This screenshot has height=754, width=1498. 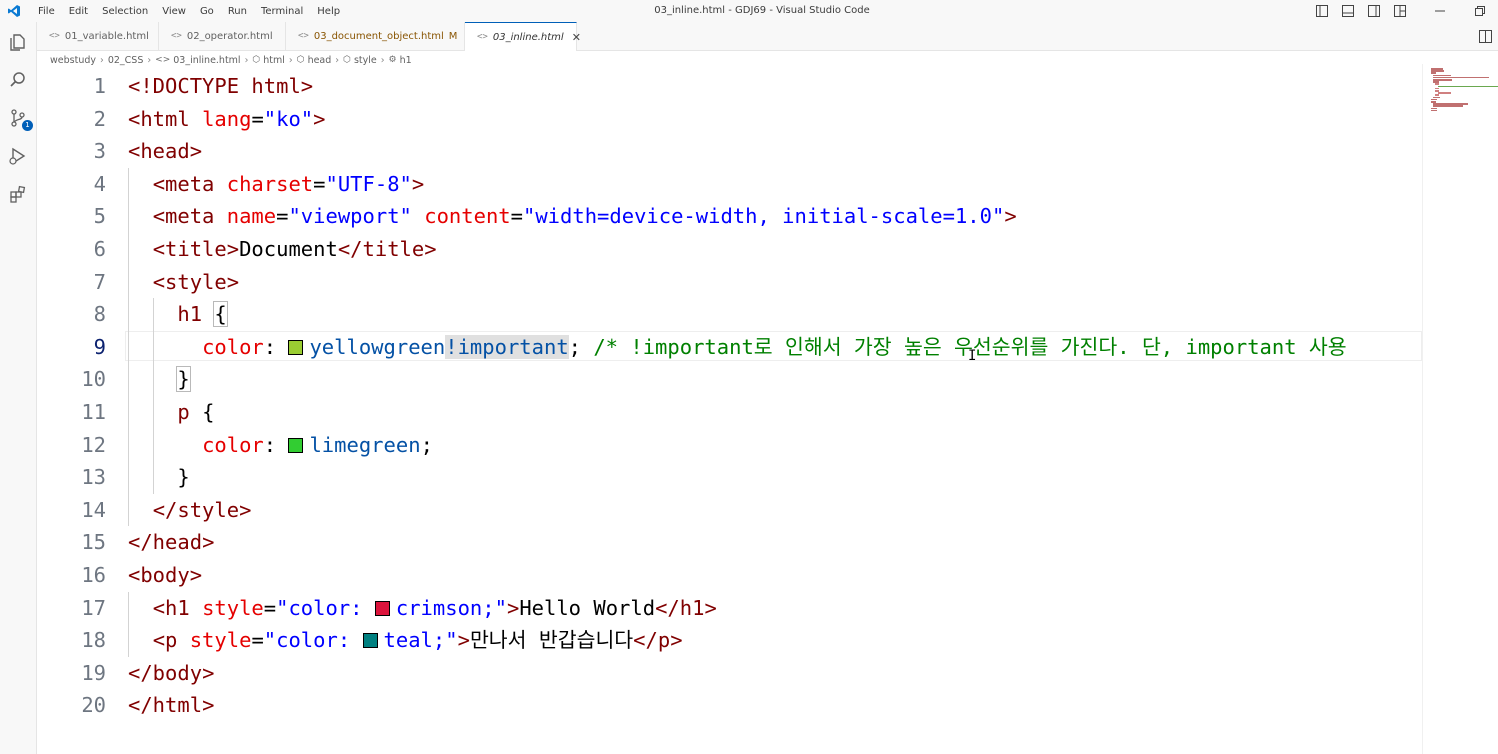 I want to click on code-text: h1 {, so click(x=202, y=314).